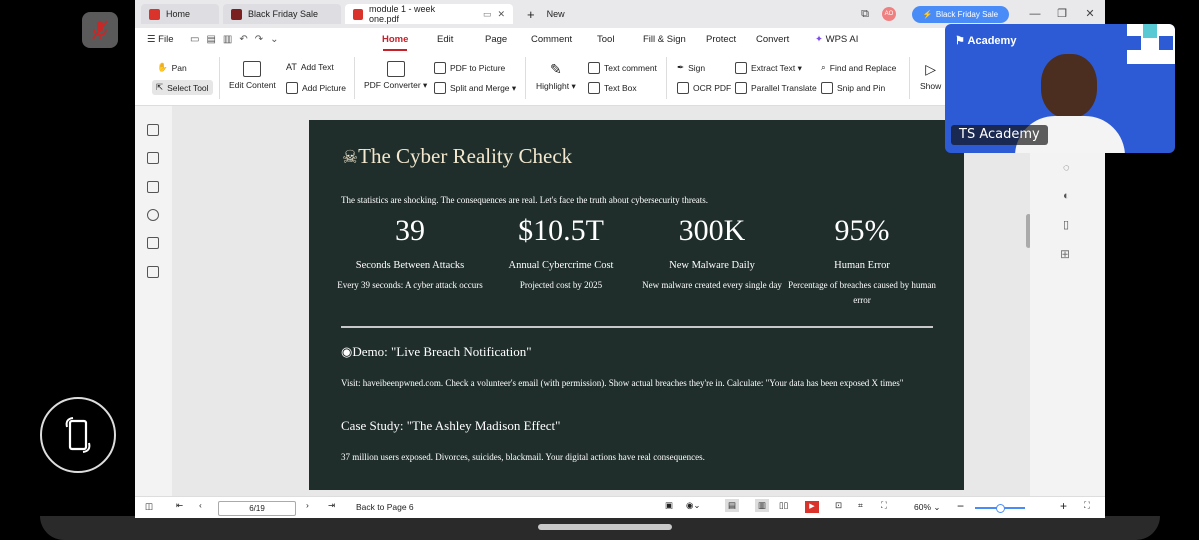  I want to click on ocr-pdf-button: OCR PDF, so click(704, 88).